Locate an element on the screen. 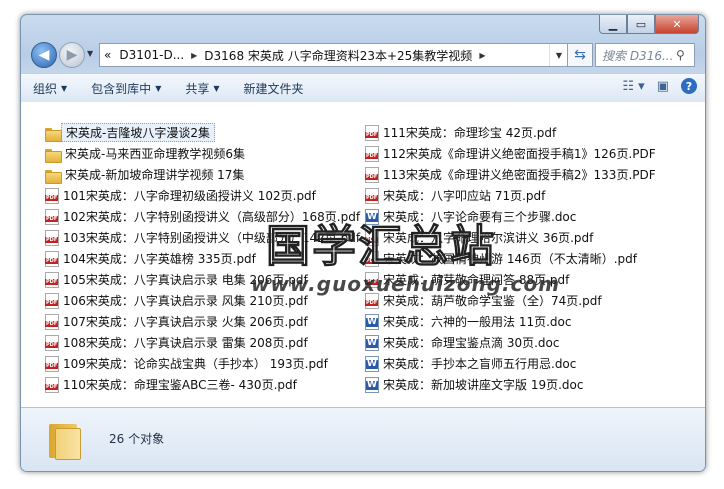 The image size is (724, 489). file-item: 宋英成：八字论命要有三个步骤.doc is located at coordinates (510, 216).